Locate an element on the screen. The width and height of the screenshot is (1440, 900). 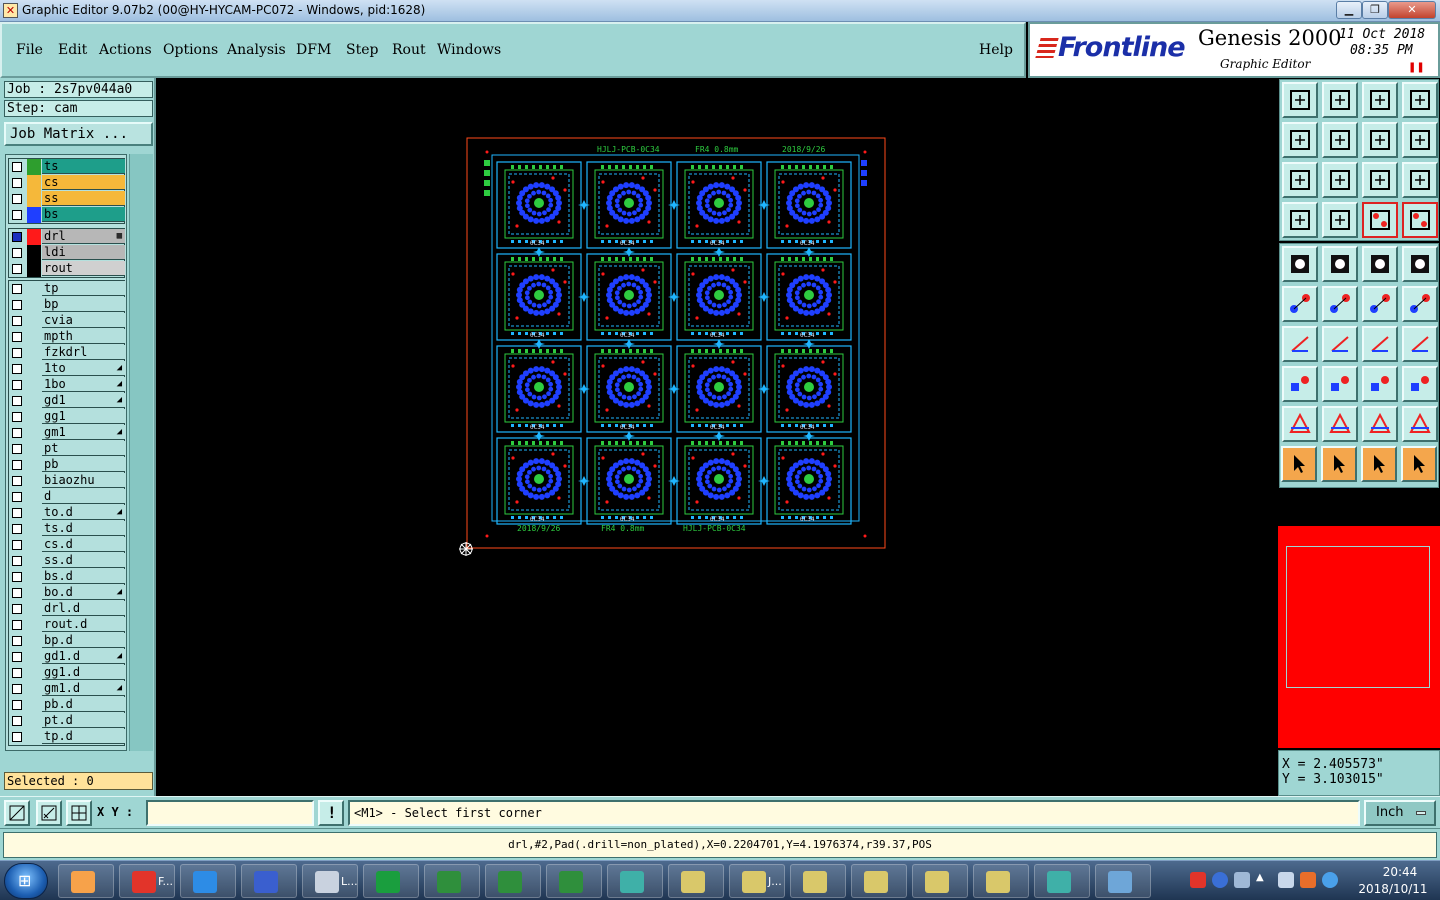
scale-tool-button is located at coordinates (1380, 180).